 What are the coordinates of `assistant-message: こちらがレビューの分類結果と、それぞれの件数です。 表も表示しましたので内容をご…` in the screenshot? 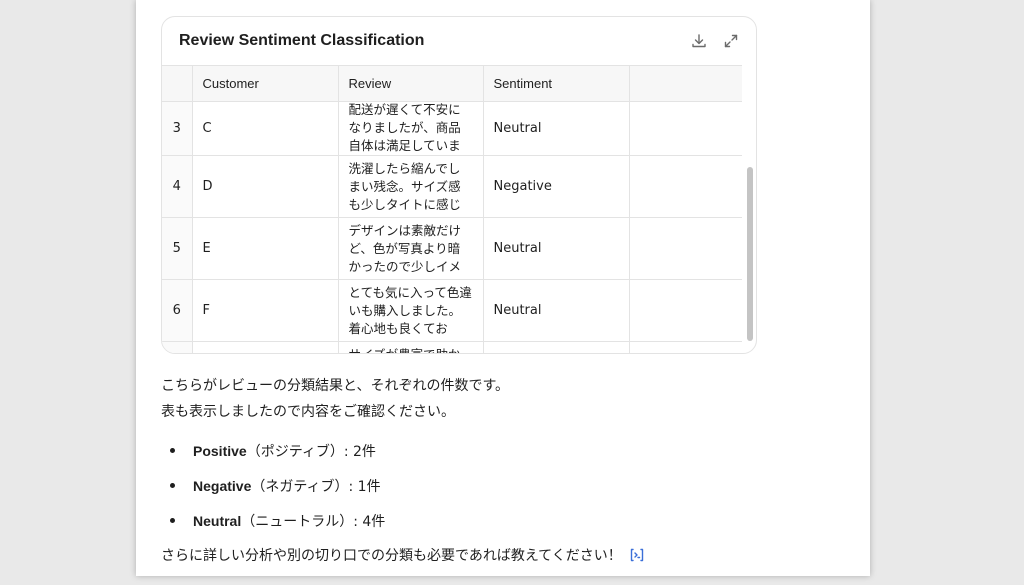 It's located at (335, 399).